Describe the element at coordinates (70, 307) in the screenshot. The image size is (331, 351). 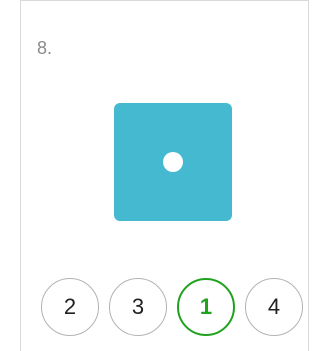
I see `answer-option-2: 2` at that location.